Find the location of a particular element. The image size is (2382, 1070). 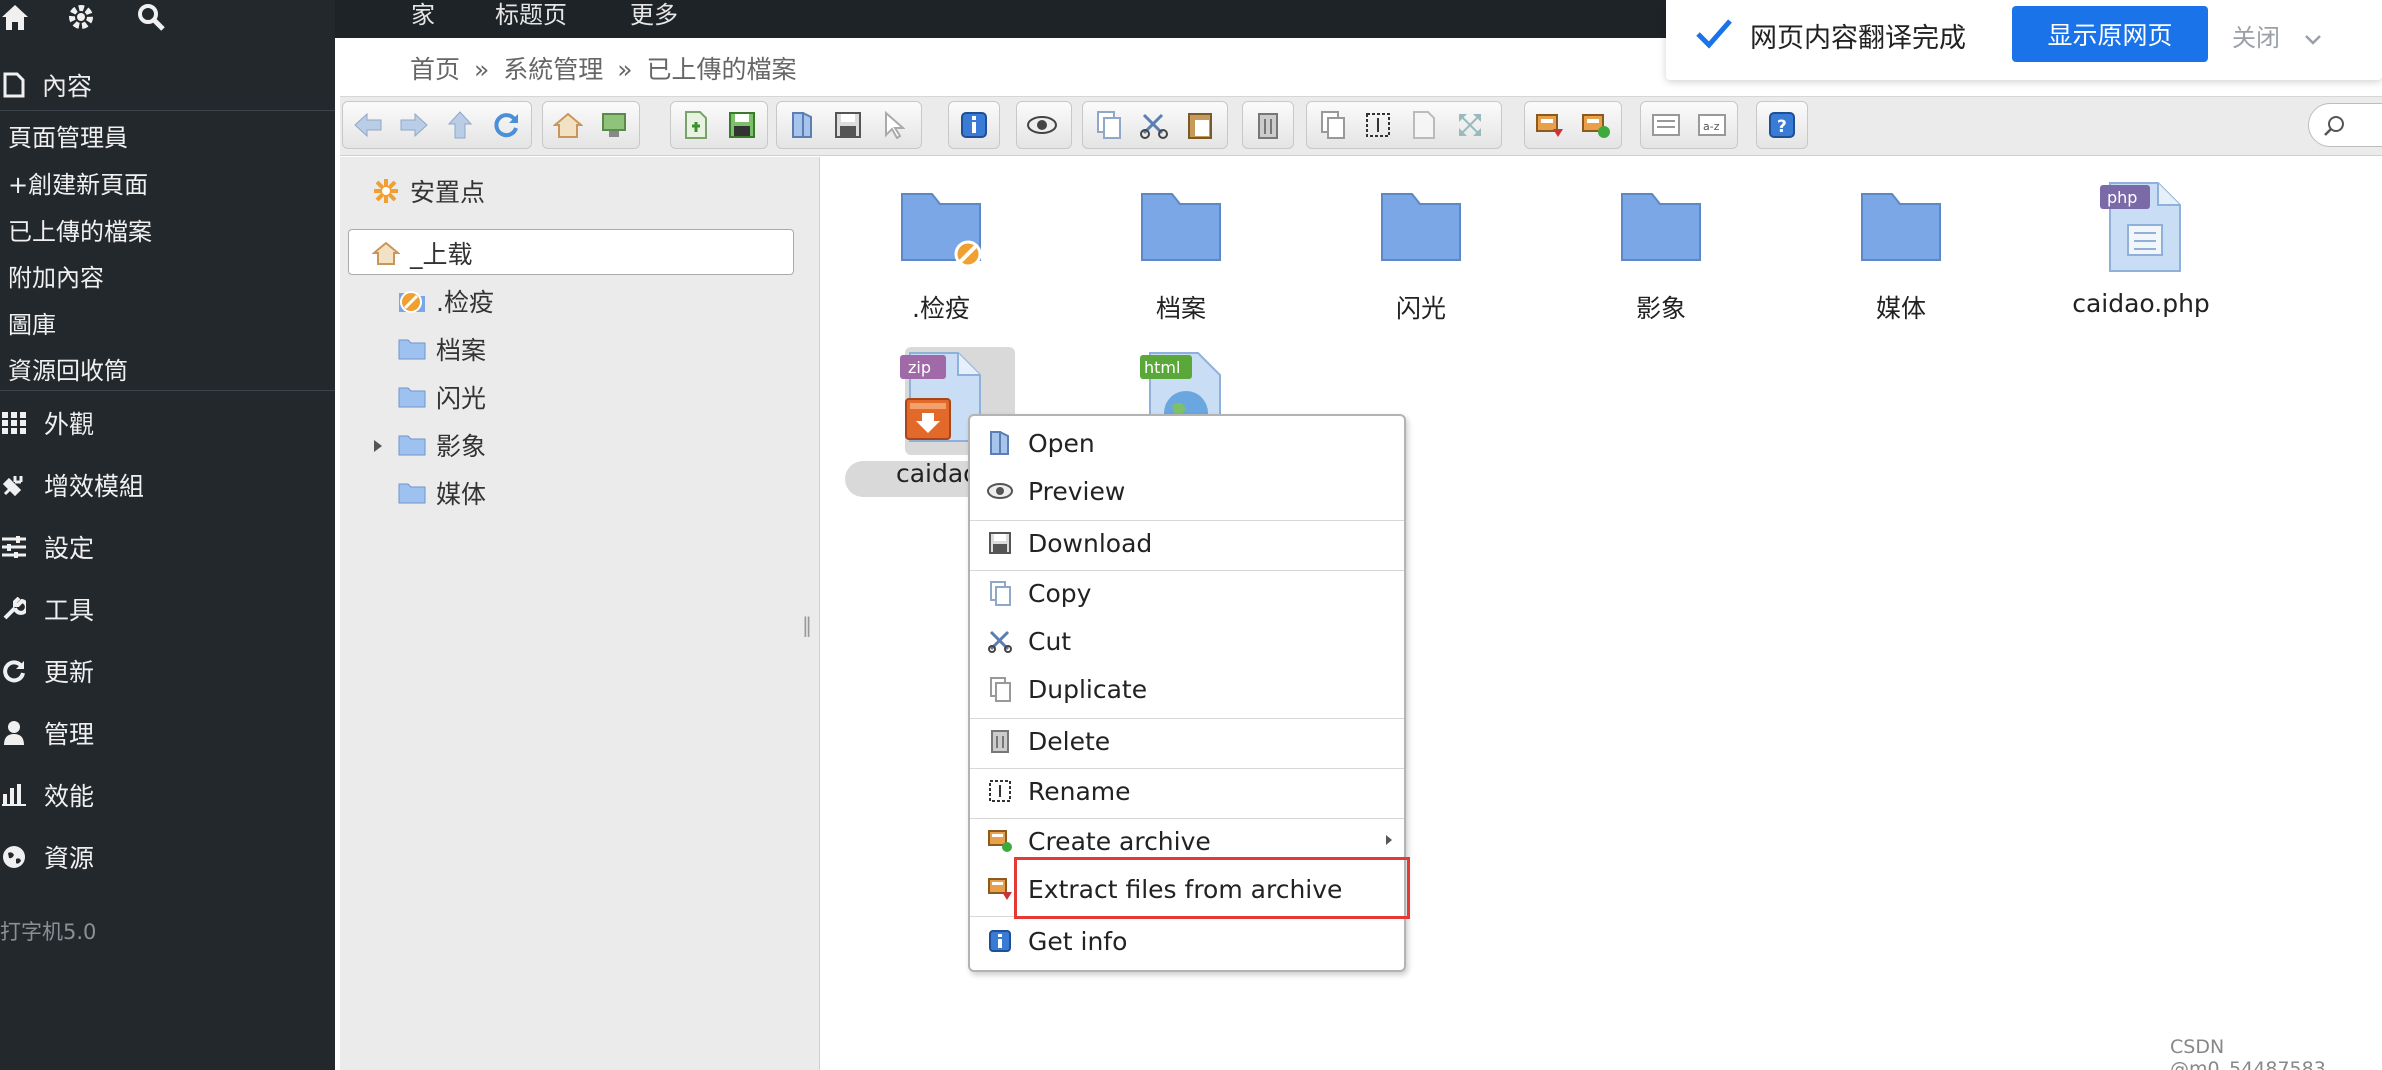

close-translation-button: 关闭 is located at coordinates (2277, 35).